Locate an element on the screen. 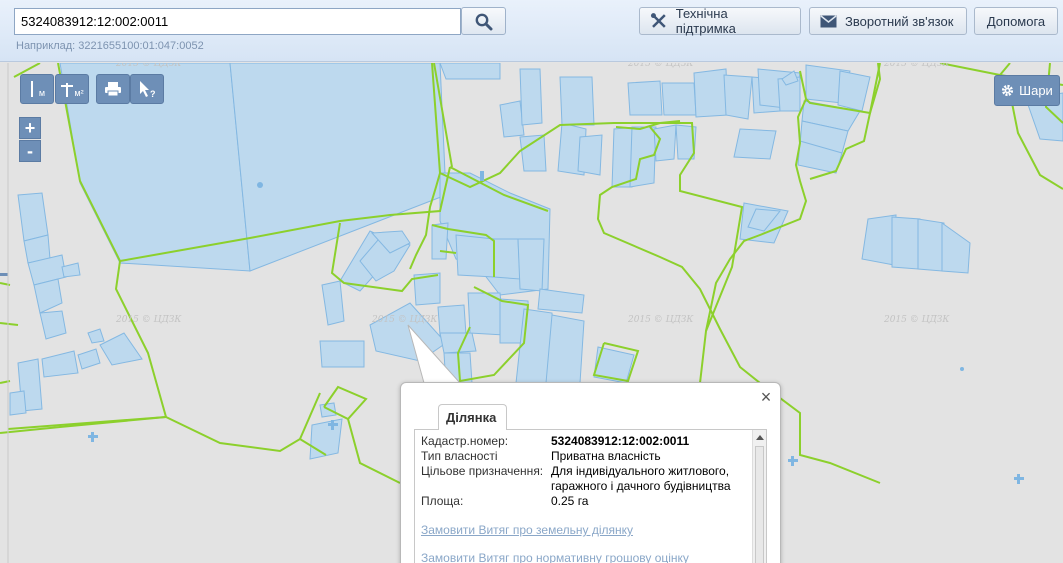  identify-button: ? is located at coordinates (147, 89).